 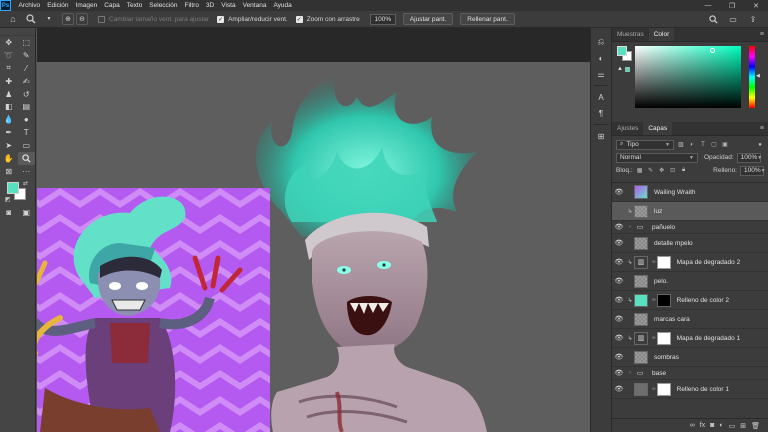 What do you see at coordinates (690, 281) in the screenshot?
I see `layer-row-pelo: 👁︎ pelo.` at bounding box center [690, 281].